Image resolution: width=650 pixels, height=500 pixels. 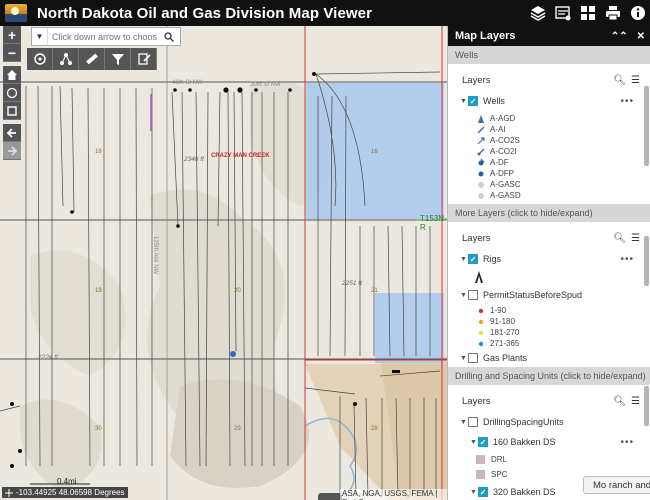 What do you see at coordinates (12, 53) in the screenshot?
I see `zoom-out-button: −` at bounding box center [12, 53].